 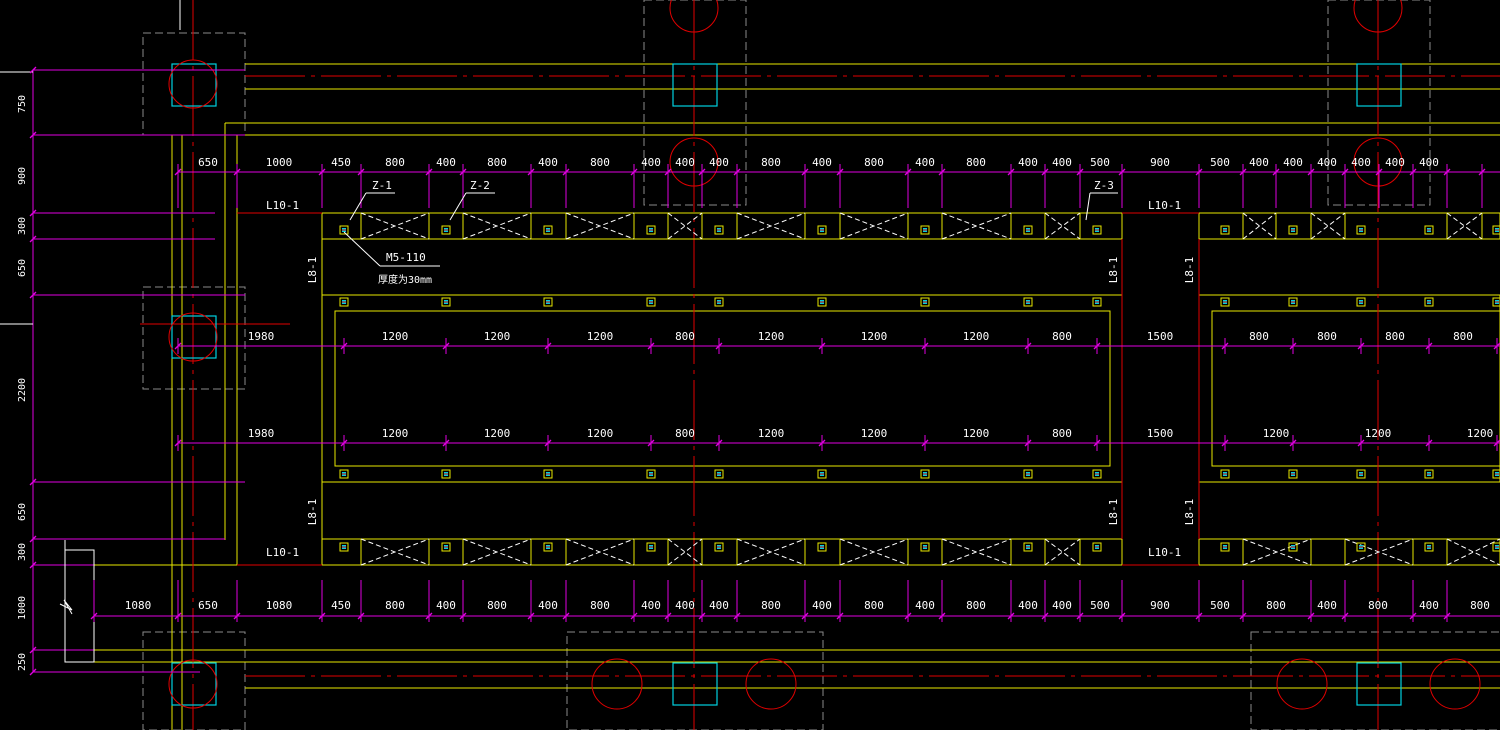 What do you see at coordinates (261, 433) in the screenshot?
I see `dim-text: 1980` at bounding box center [261, 433].